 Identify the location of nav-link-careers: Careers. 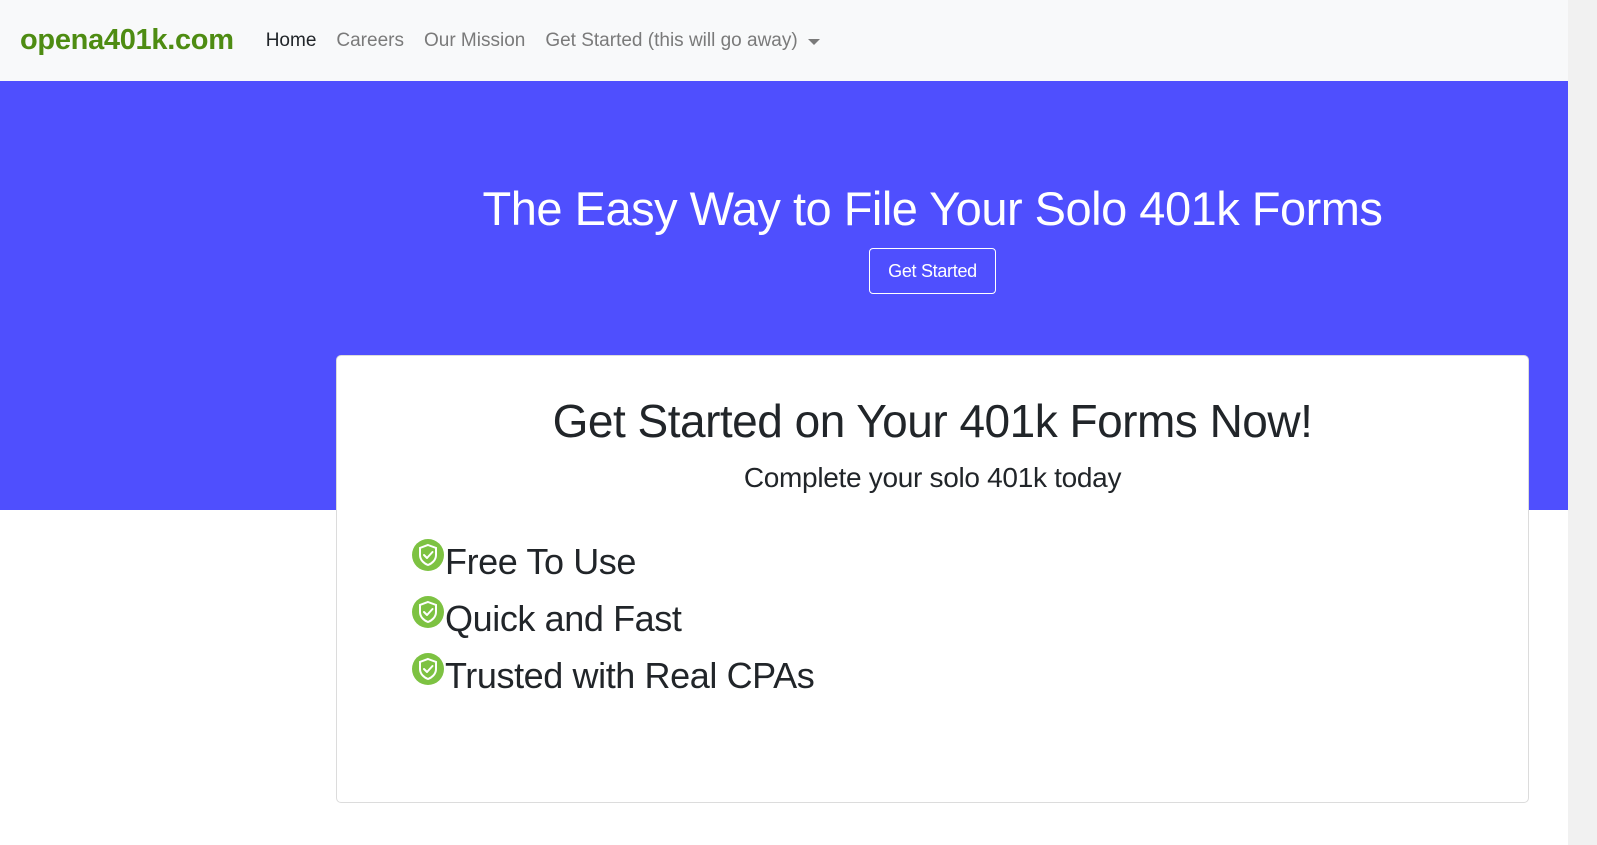
(370, 41).